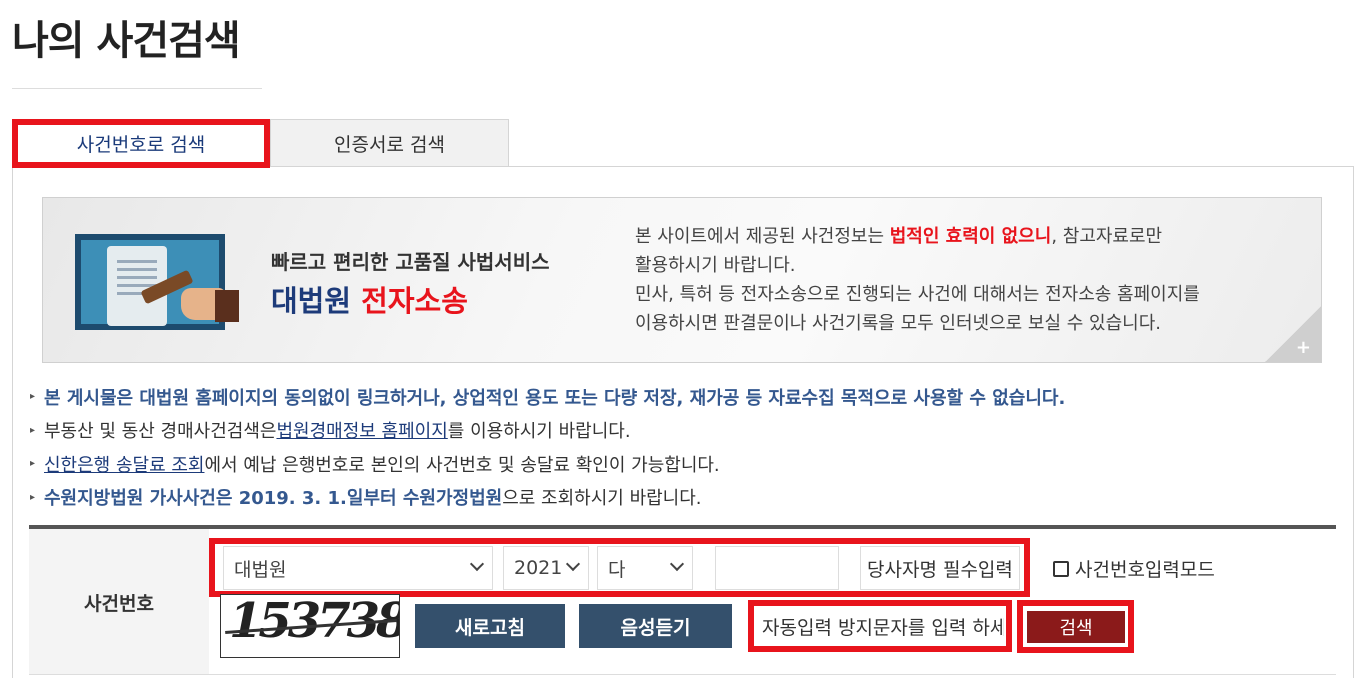 Image resolution: width=1362 pixels, height=678 pixels. What do you see at coordinates (137, 88) in the screenshot?
I see `title-divider` at bounding box center [137, 88].